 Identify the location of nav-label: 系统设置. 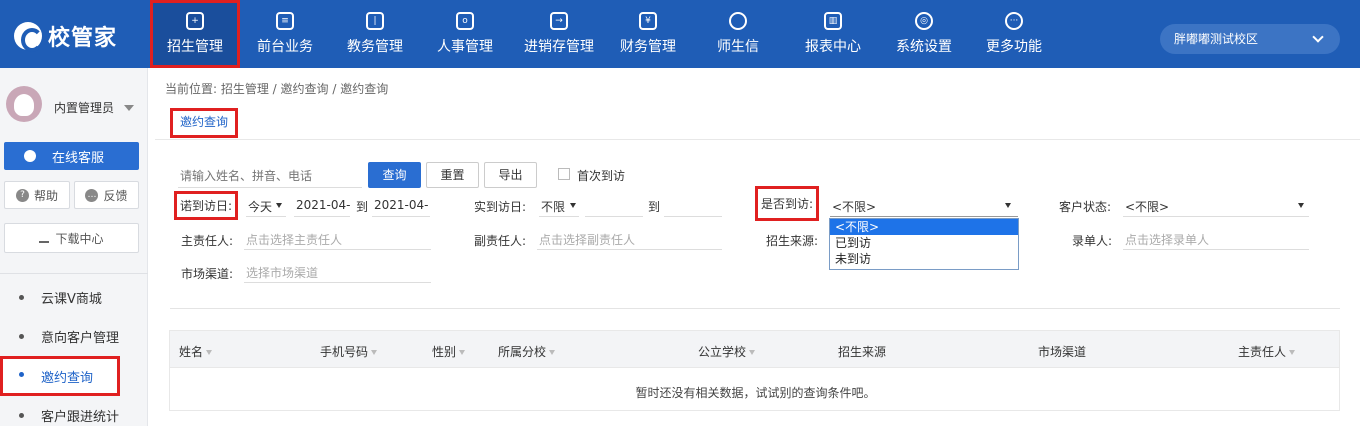
(924, 47).